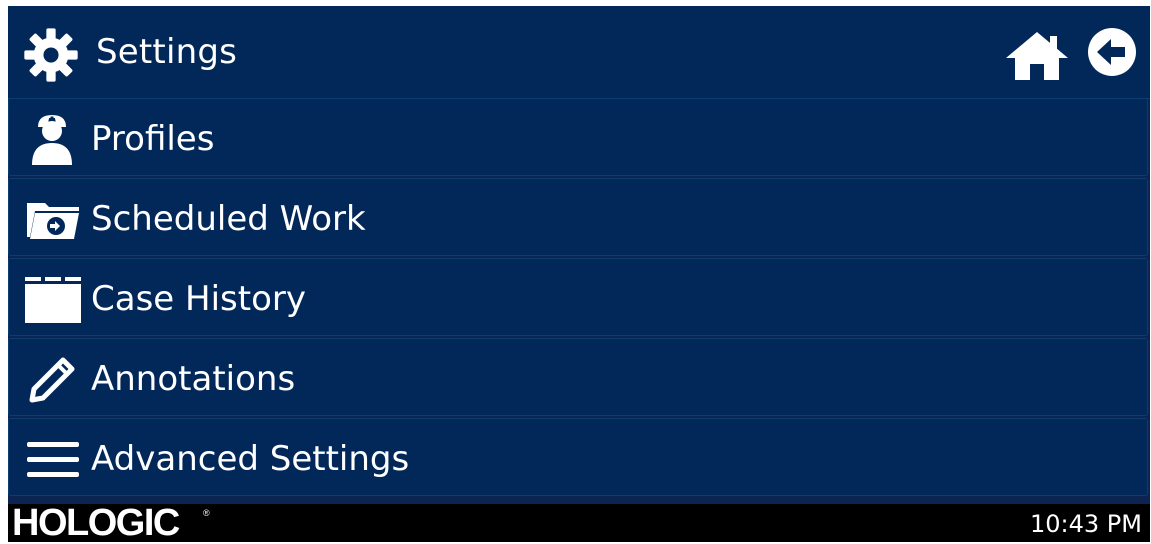 Image resolution: width=1151 pixels, height=544 pixels. What do you see at coordinates (578, 217) in the screenshot?
I see `menu-item-scheduled-work: Scheduled Work` at bounding box center [578, 217].